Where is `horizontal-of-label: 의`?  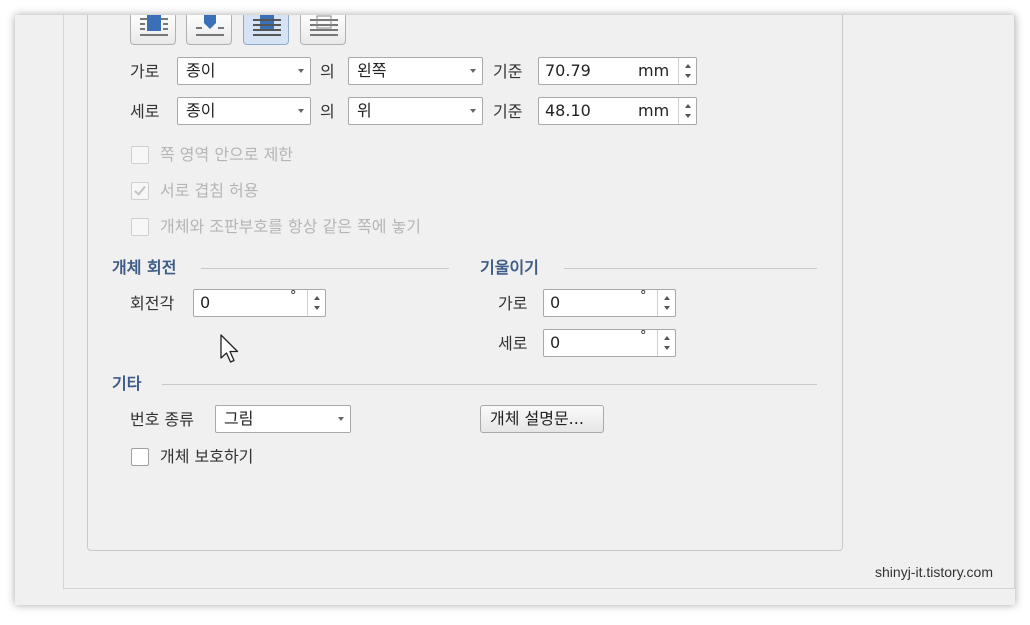
horizontal-of-label: 의 is located at coordinates (327, 71).